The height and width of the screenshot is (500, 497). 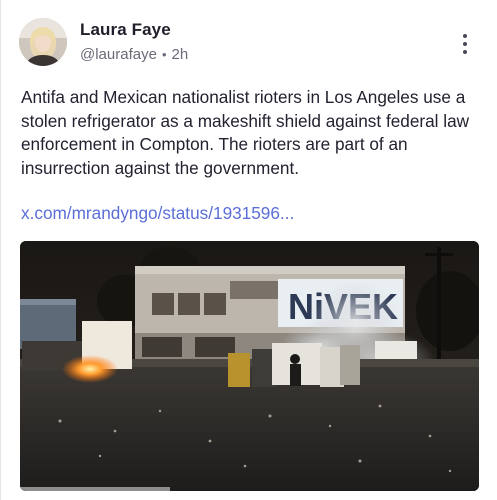 I want to click on post-time: 2h, so click(x=180, y=54).